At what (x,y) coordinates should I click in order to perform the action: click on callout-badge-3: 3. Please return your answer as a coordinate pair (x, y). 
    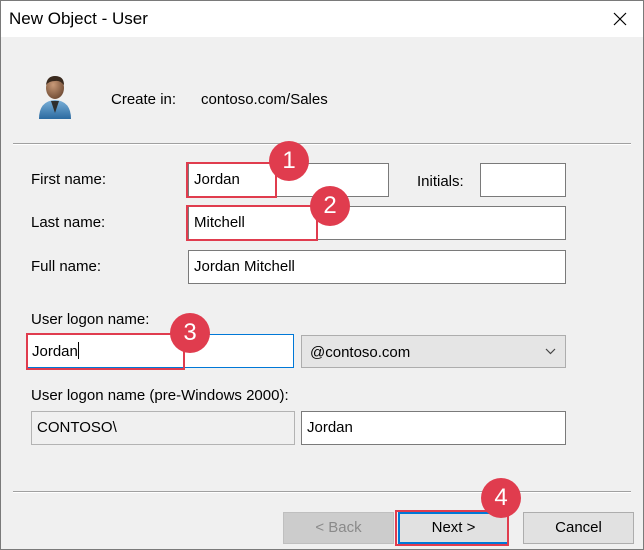
    Looking at the image, I should click on (190, 333).